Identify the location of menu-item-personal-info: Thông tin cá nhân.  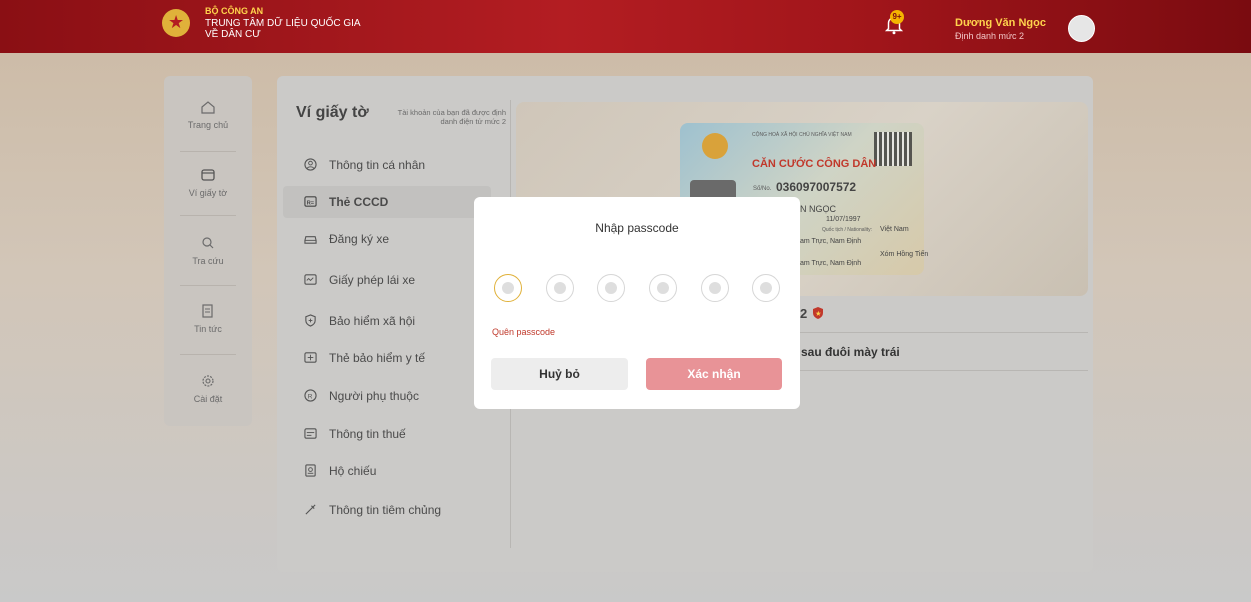
(387, 165).